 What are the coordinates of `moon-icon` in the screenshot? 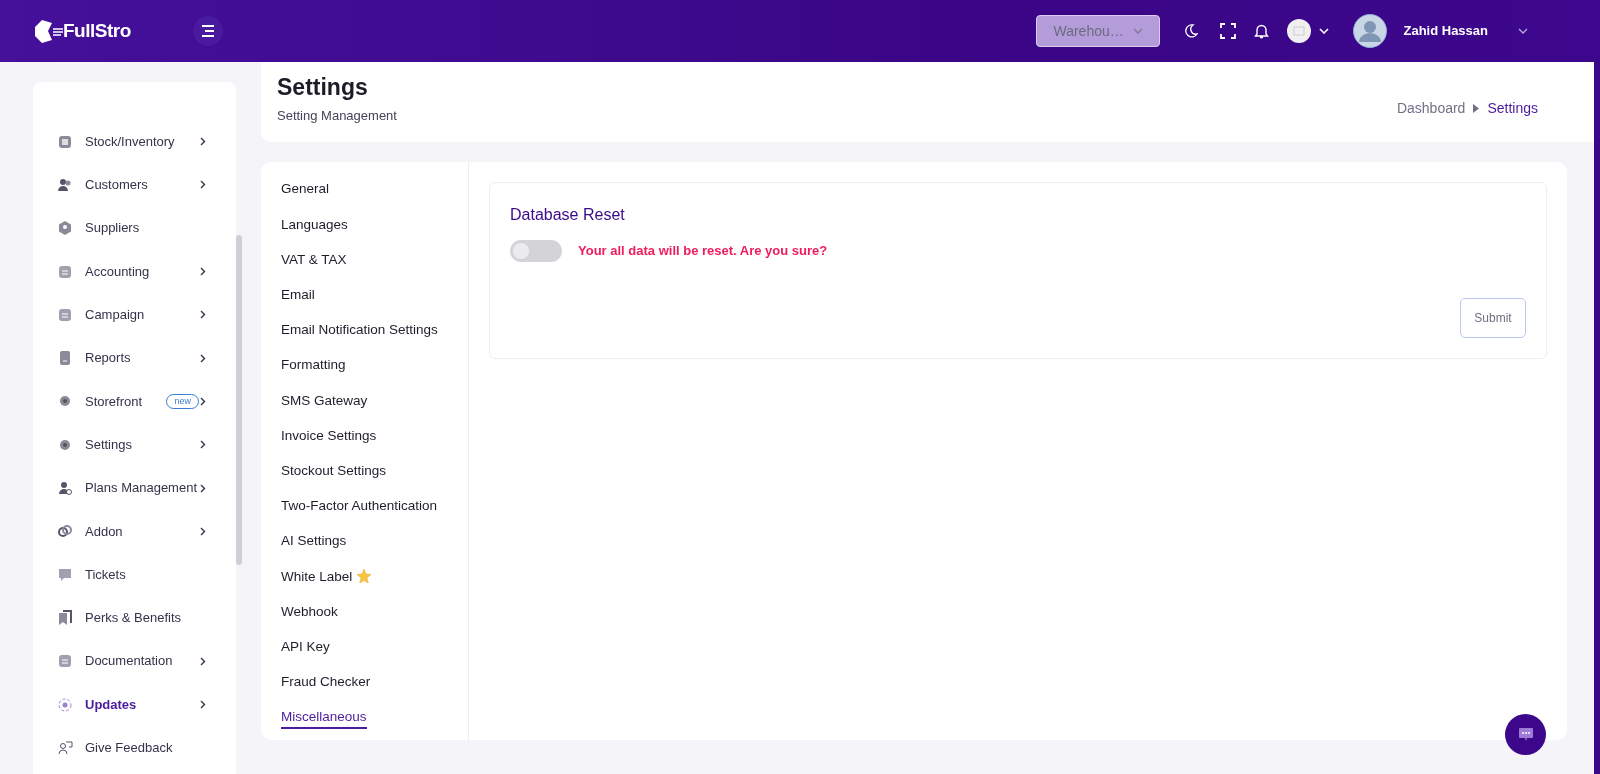 It's located at (1191, 31).